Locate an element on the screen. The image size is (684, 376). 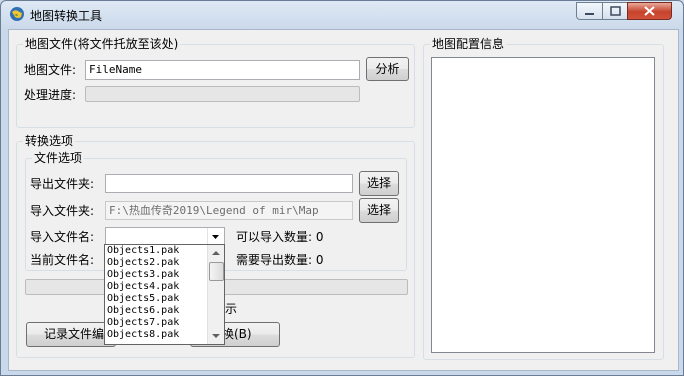
minimize-button is located at coordinates (589, 11).